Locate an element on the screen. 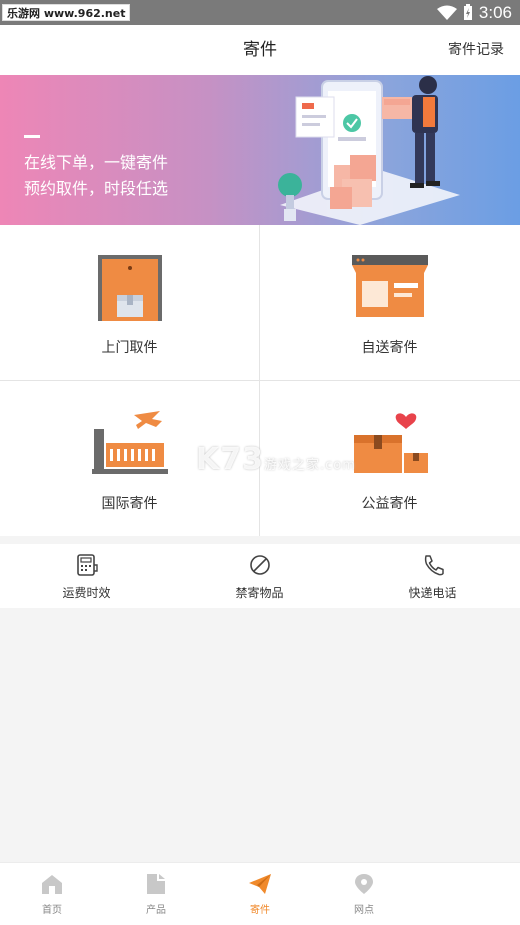 The height and width of the screenshot is (925, 520). k73-watermark: K73游戏之家.com is located at coordinates (276, 459).